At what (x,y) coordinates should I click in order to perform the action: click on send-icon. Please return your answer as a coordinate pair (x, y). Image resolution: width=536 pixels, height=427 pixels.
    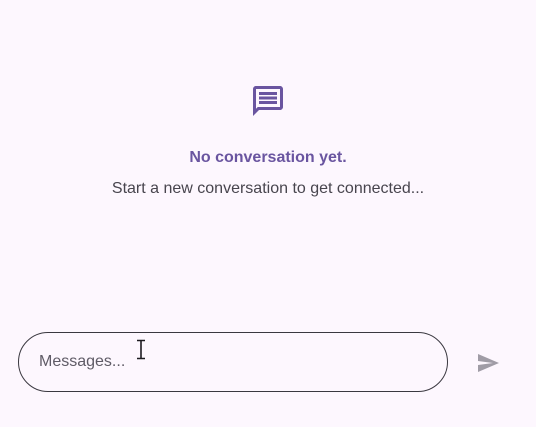
    Looking at the image, I should click on (488, 363).